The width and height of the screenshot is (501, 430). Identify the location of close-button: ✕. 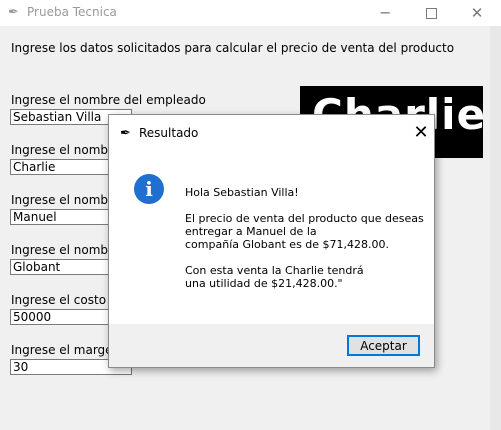
(477, 13).